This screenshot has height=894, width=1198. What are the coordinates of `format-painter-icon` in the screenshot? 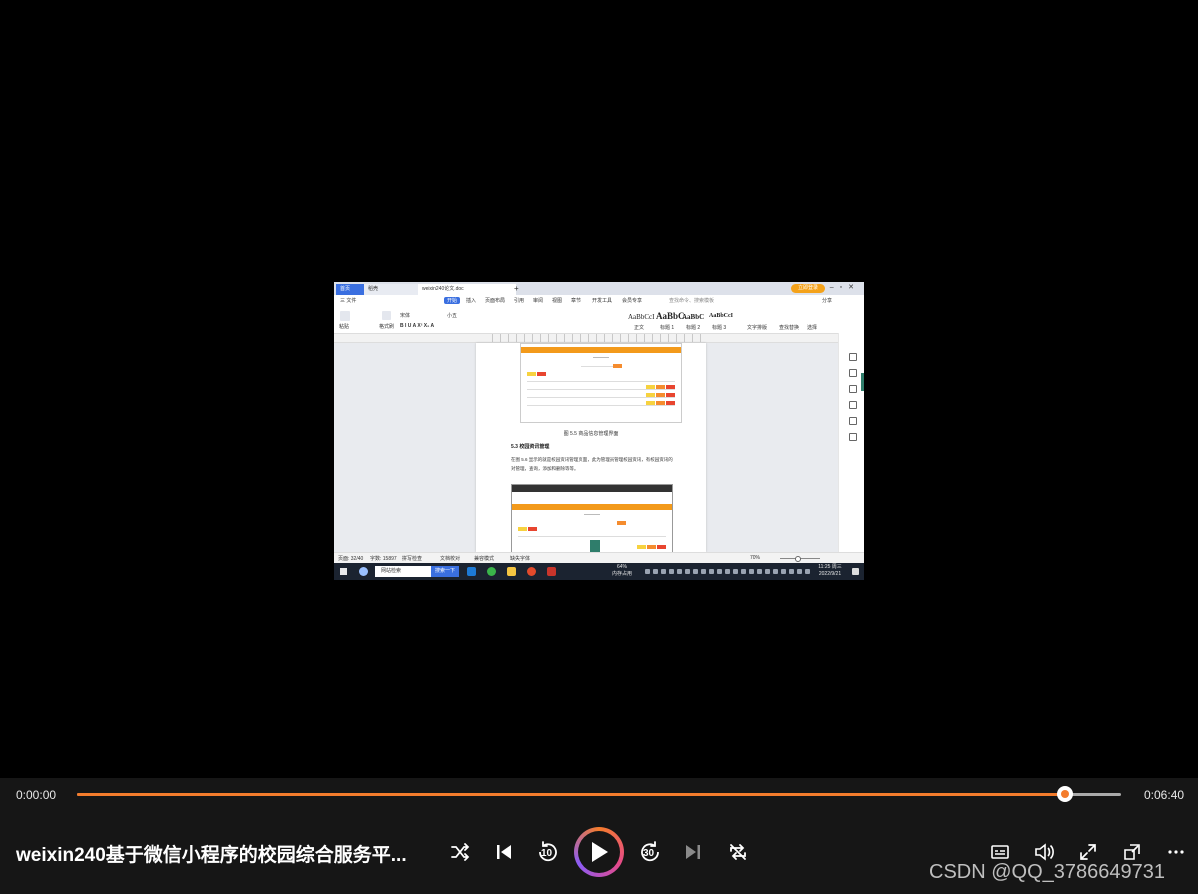 It's located at (386, 315).